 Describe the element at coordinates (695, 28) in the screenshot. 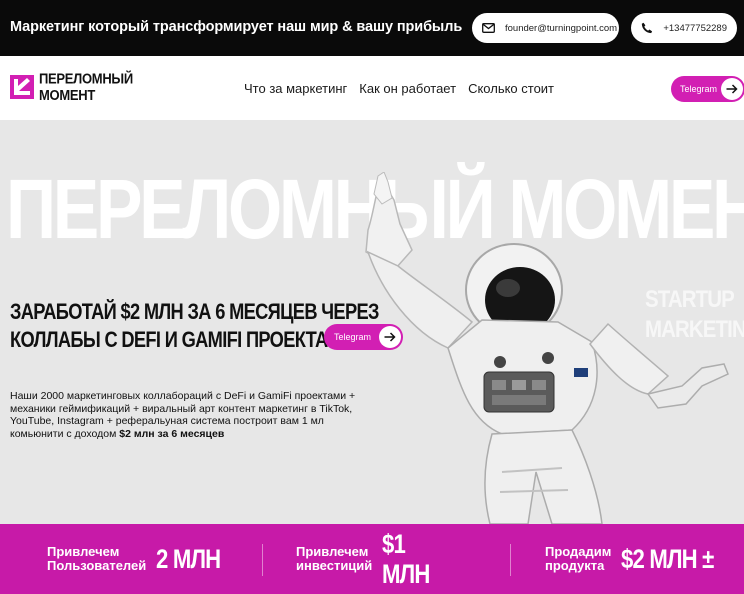

I see `phone-text: +13477752289` at that location.